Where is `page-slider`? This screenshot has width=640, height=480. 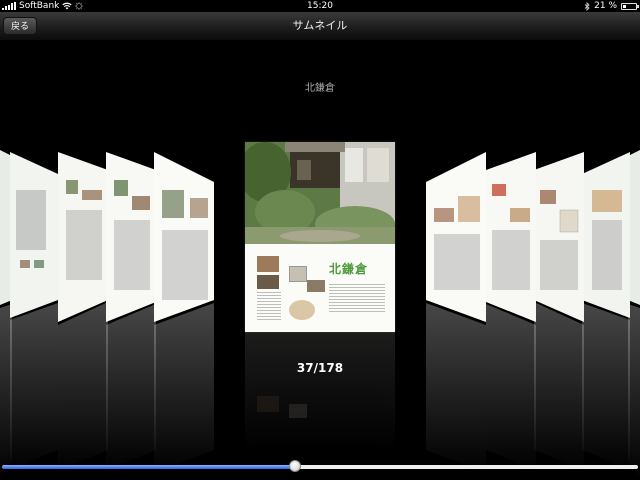
page-slider is located at coordinates (320, 466).